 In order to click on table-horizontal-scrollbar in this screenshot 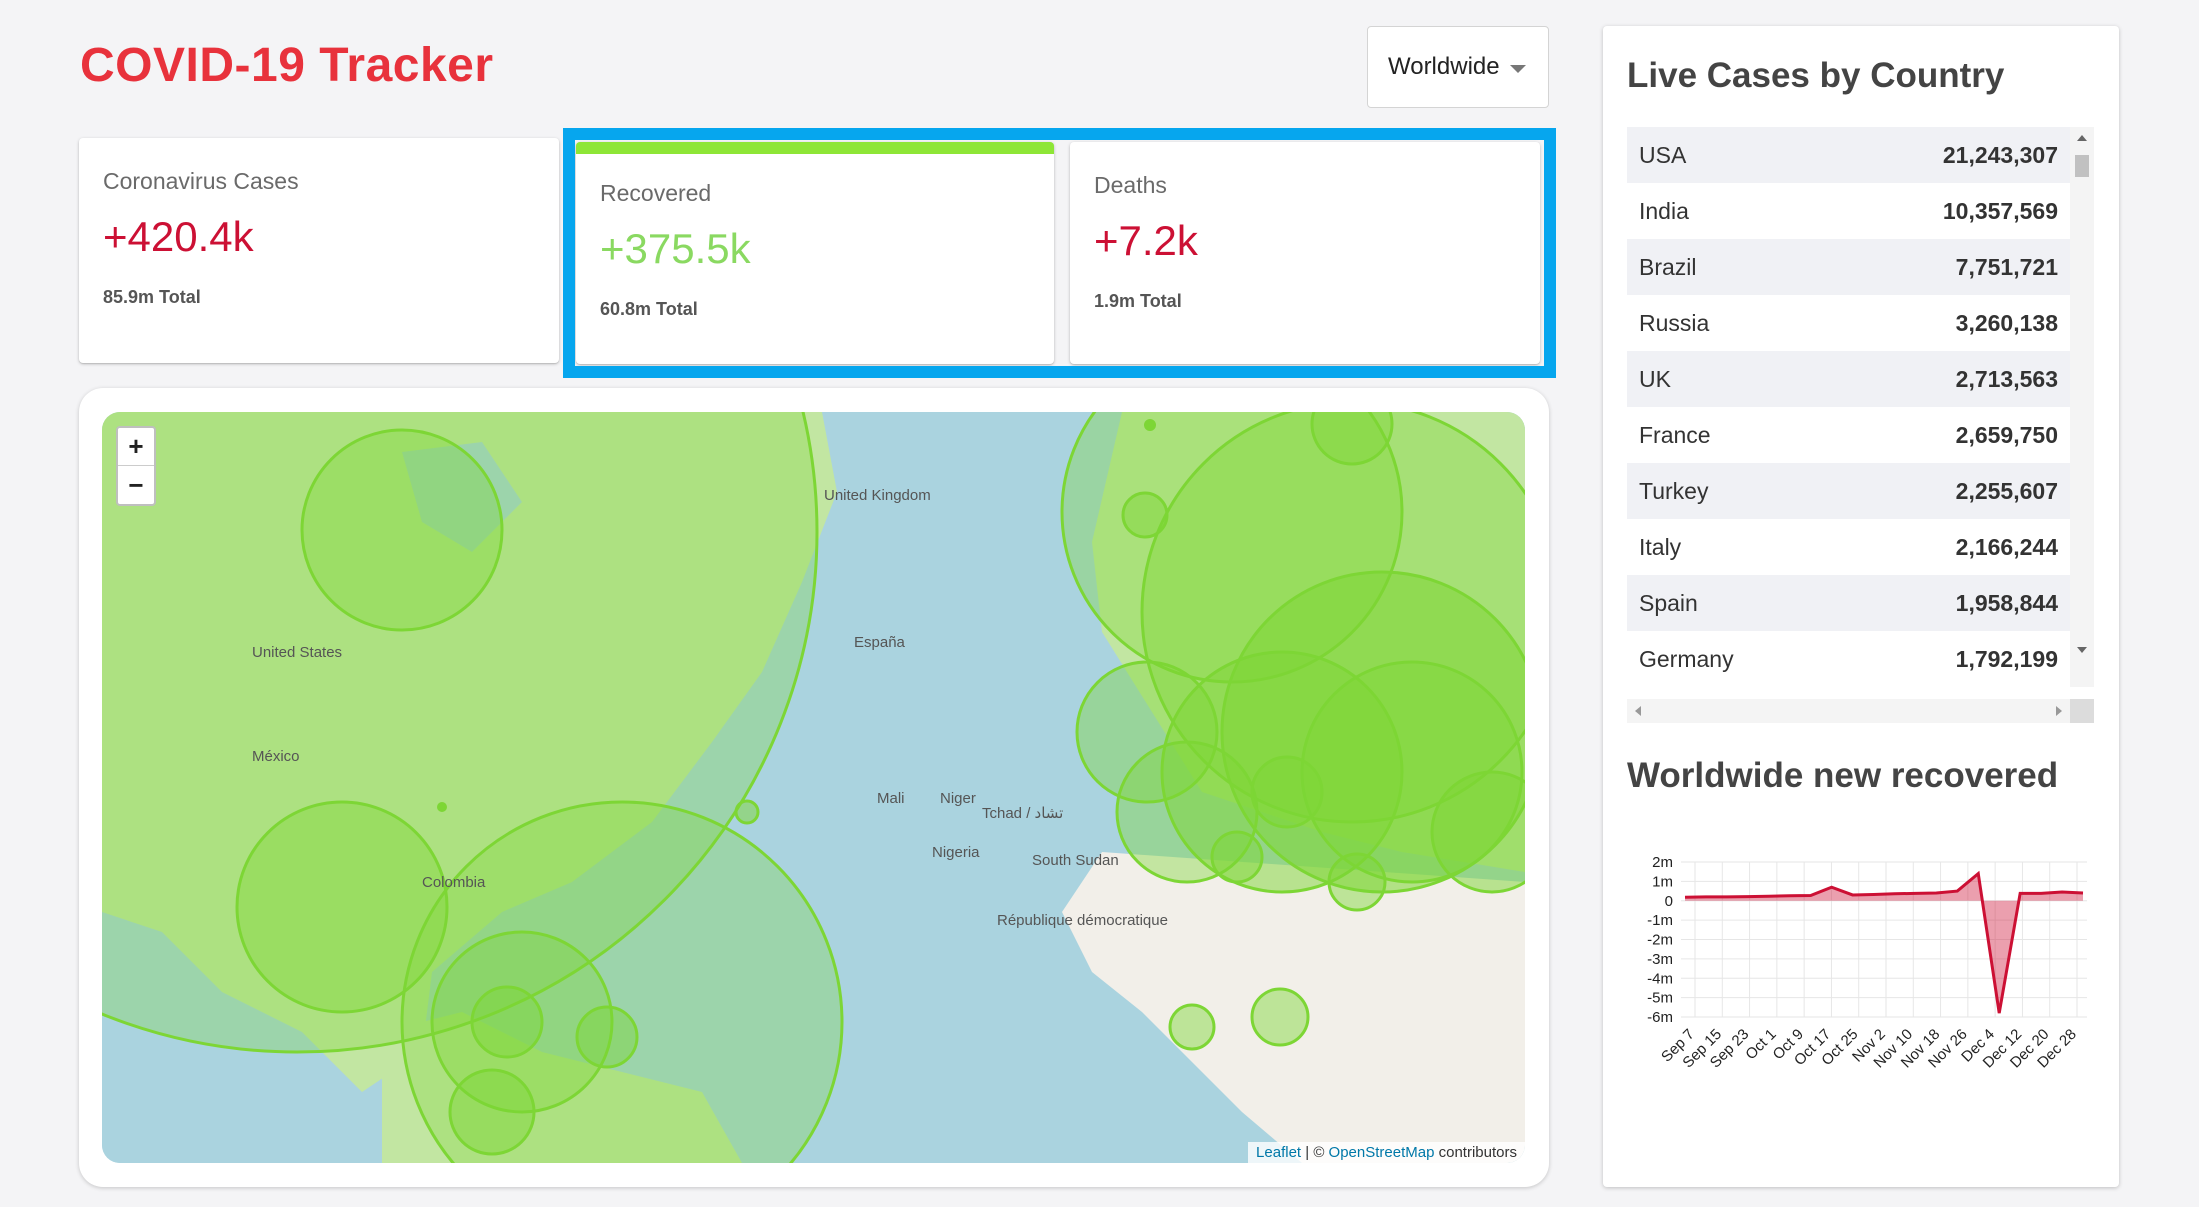, I will do `click(1848, 711)`.